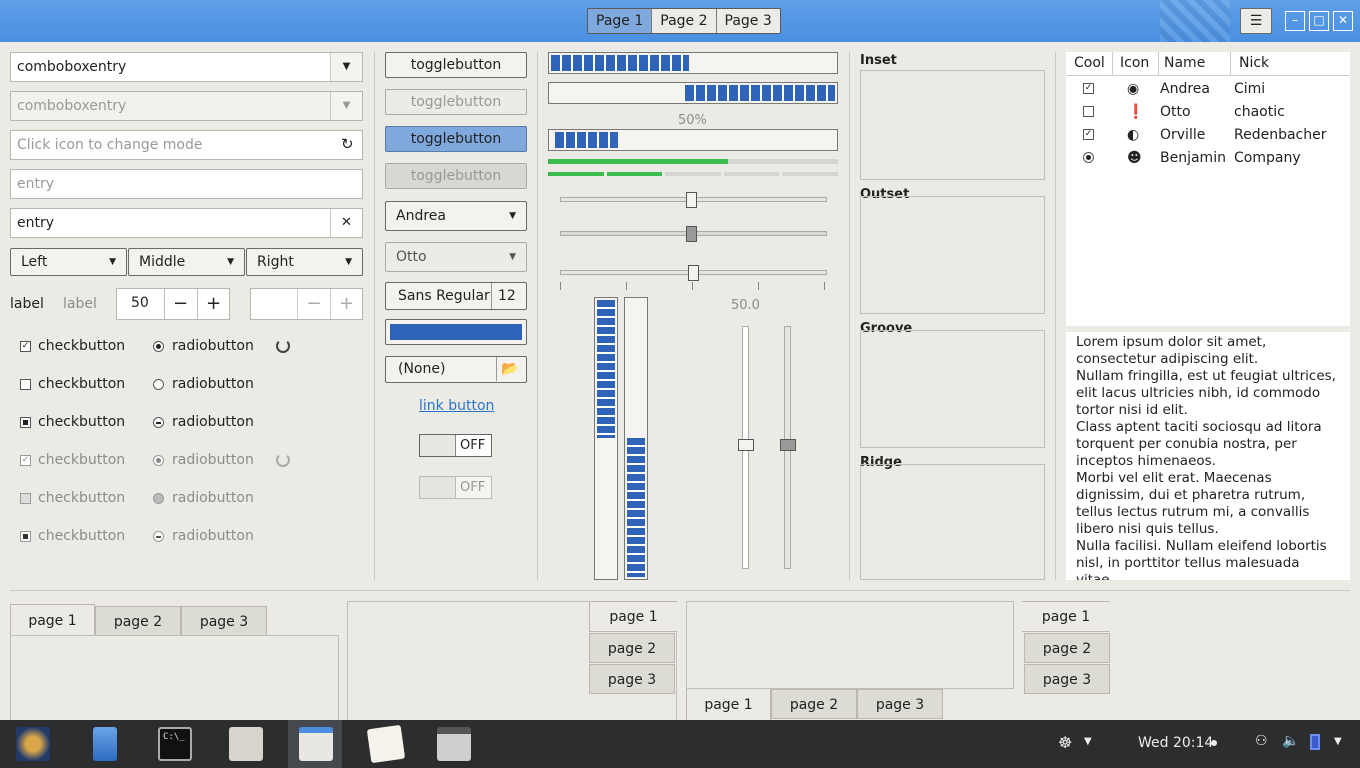  What do you see at coordinates (347, 144) in the screenshot?
I see `refresh-icon: ↻` at bounding box center [347, 144].